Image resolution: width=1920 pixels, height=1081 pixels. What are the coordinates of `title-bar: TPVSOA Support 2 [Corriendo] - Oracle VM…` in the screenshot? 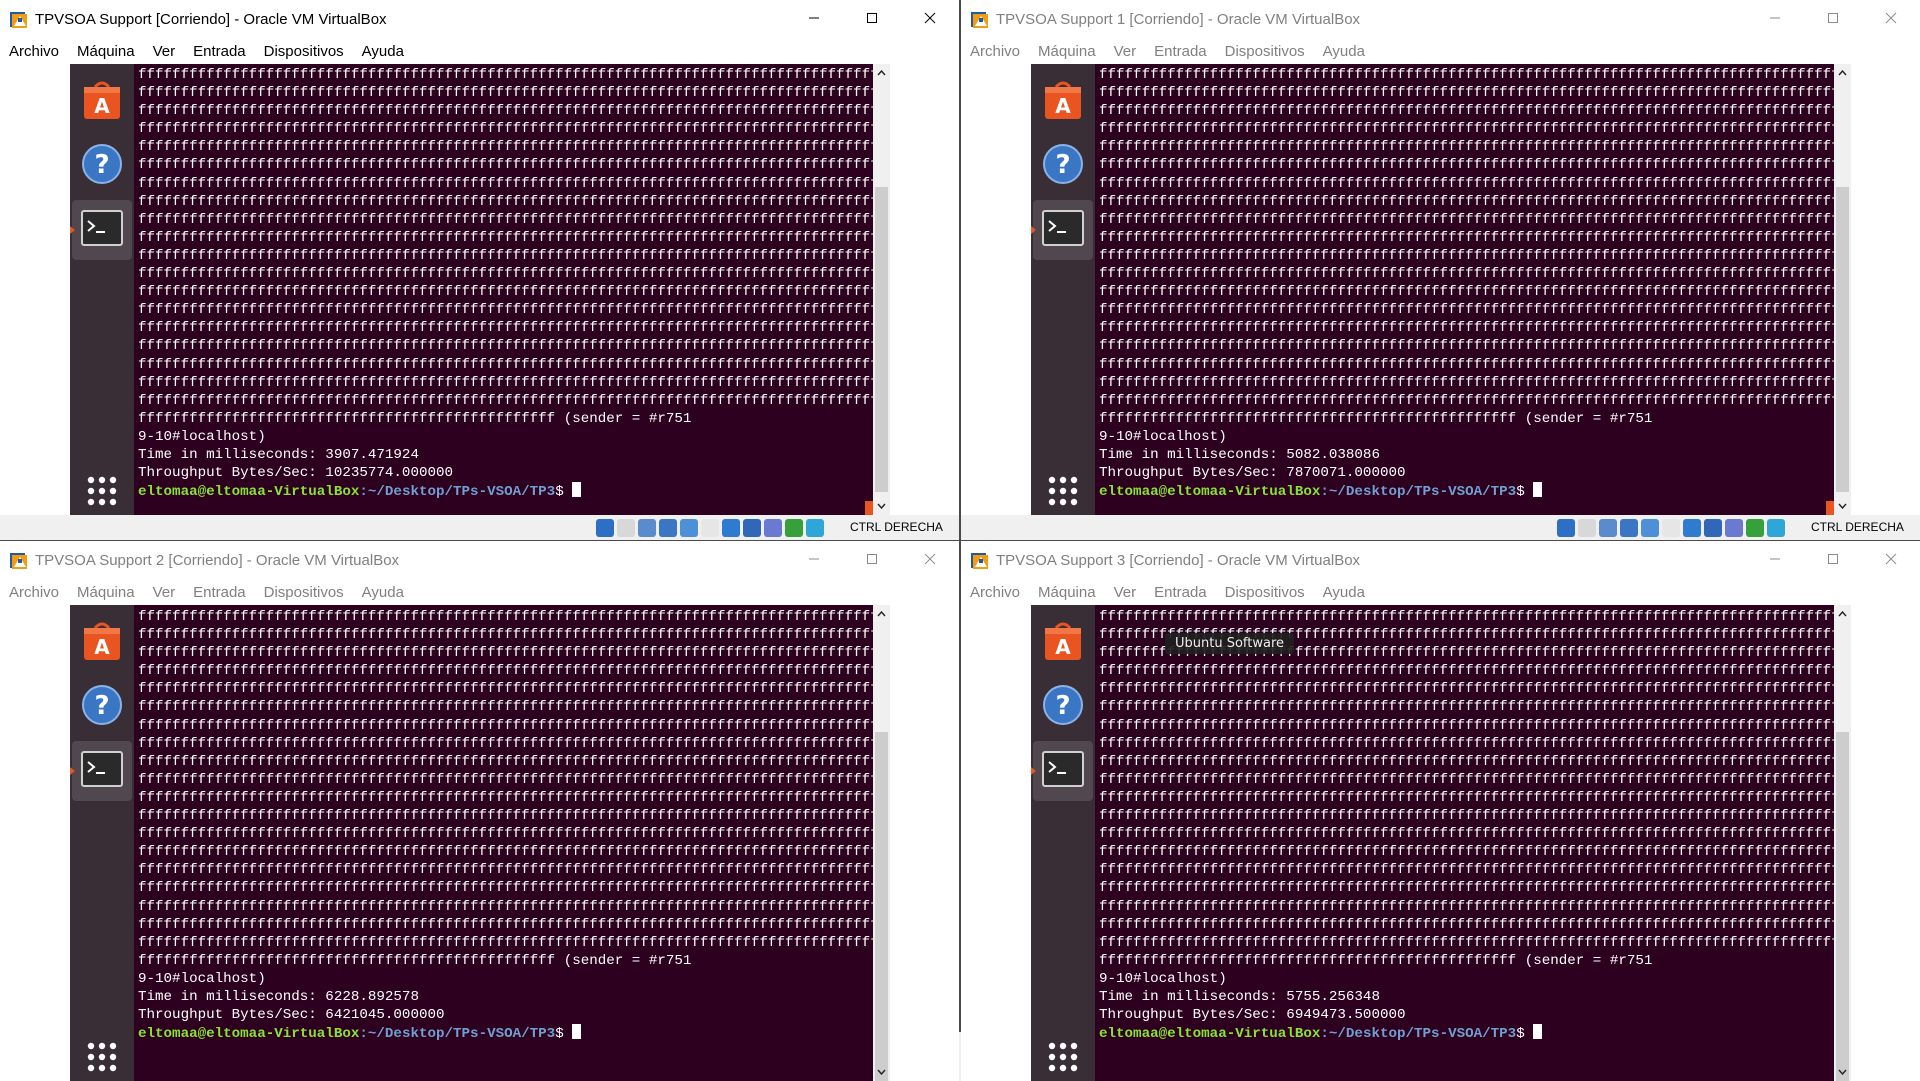 It's located at (479, 561).